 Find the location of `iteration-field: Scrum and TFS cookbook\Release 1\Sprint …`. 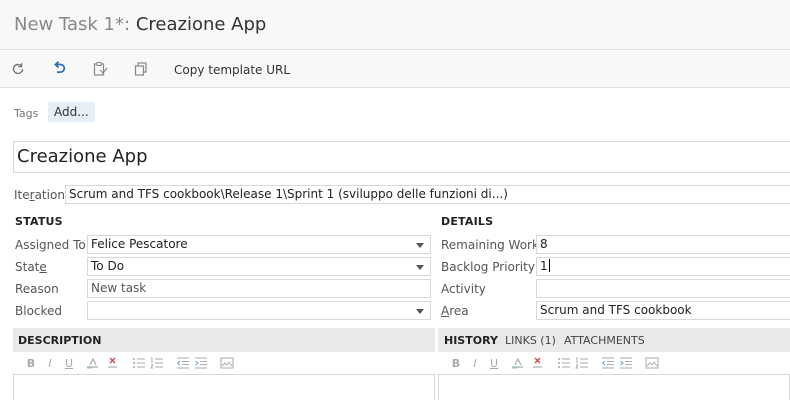

iteration-field: Scrum and TFS cookbook\Release 1\Sprint … is located at coordinates (427, 194).